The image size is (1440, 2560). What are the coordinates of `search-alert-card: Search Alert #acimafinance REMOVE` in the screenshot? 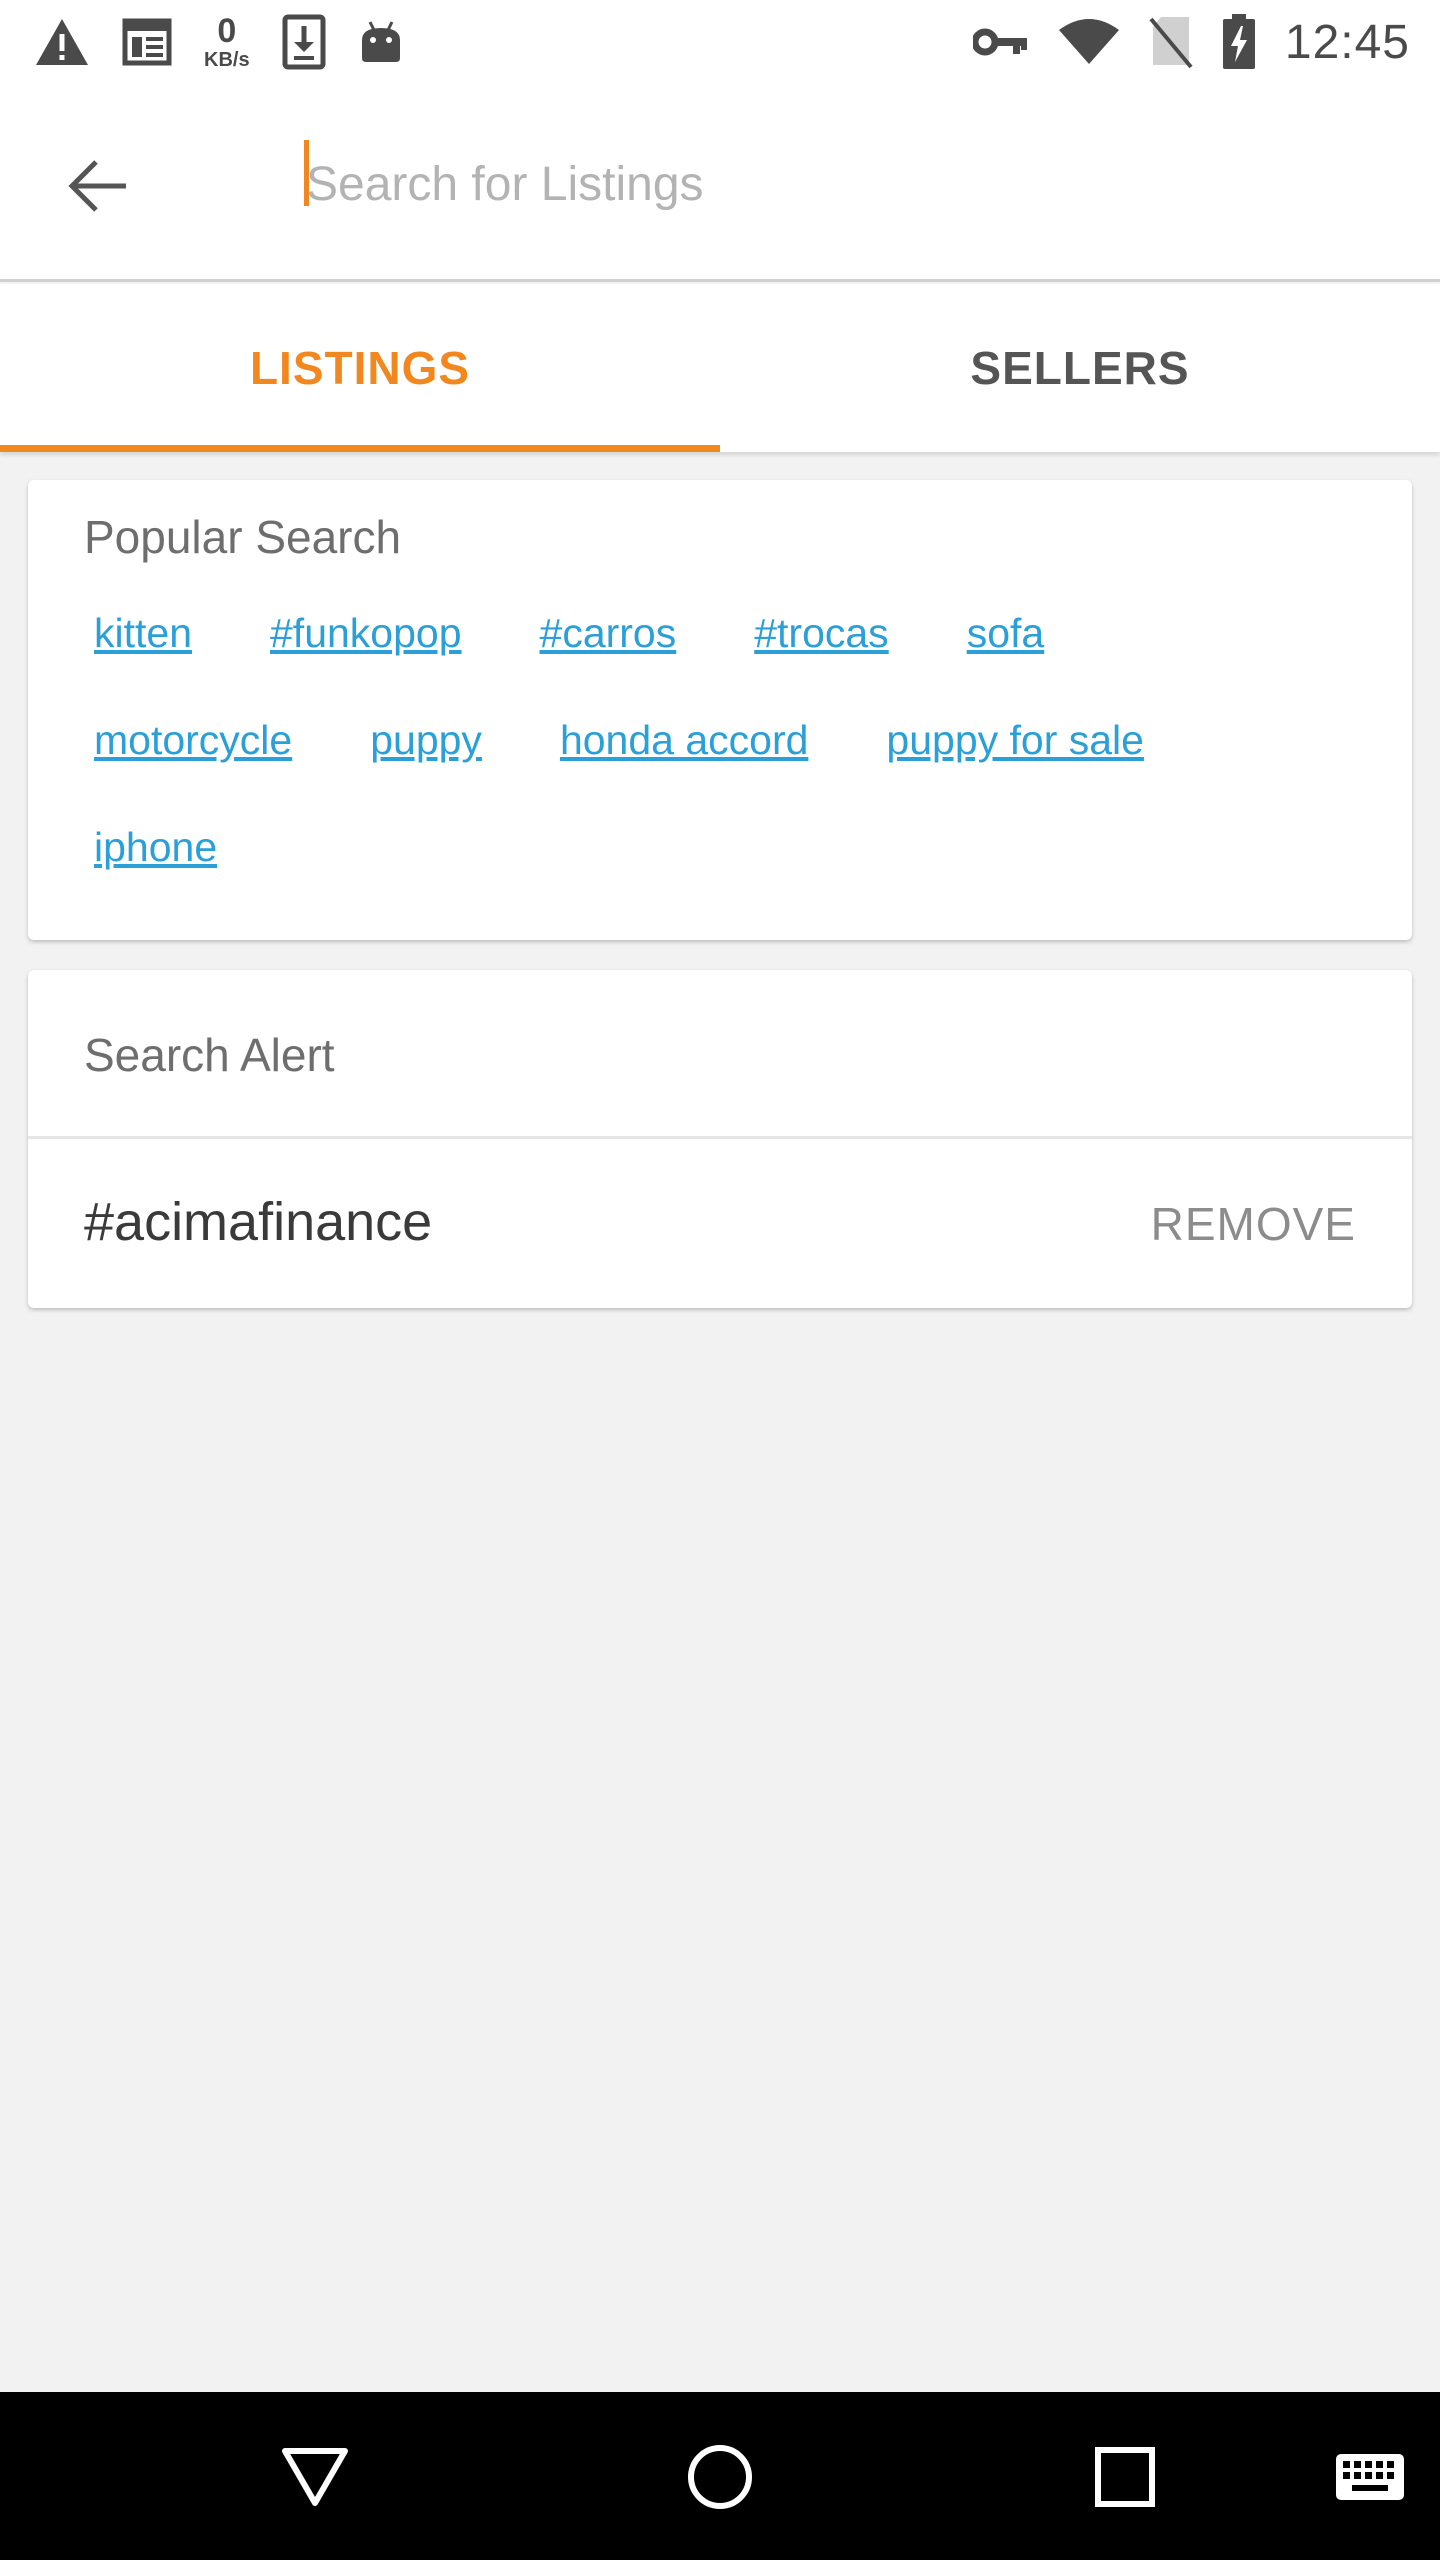 It's located at (720, 1139).